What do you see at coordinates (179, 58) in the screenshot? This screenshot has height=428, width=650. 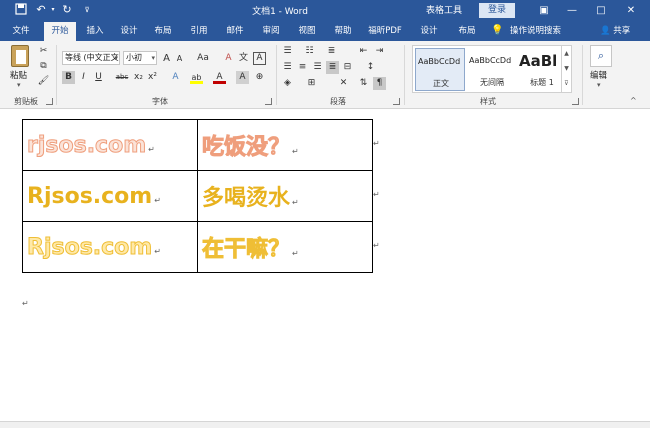 I see `shrink-font-icon: A` at bounding box center [179, 58].